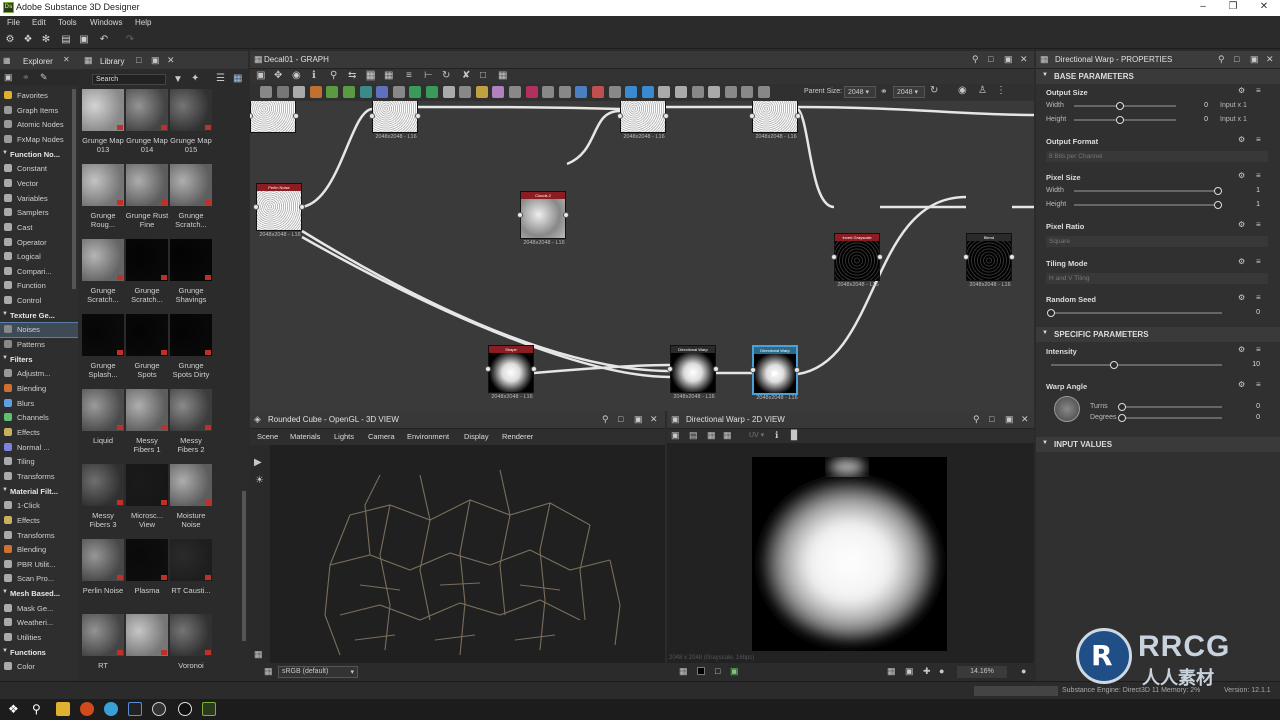 The image size is (1280, 720). I want to click on tree-item: Effects, so click(39, 433).